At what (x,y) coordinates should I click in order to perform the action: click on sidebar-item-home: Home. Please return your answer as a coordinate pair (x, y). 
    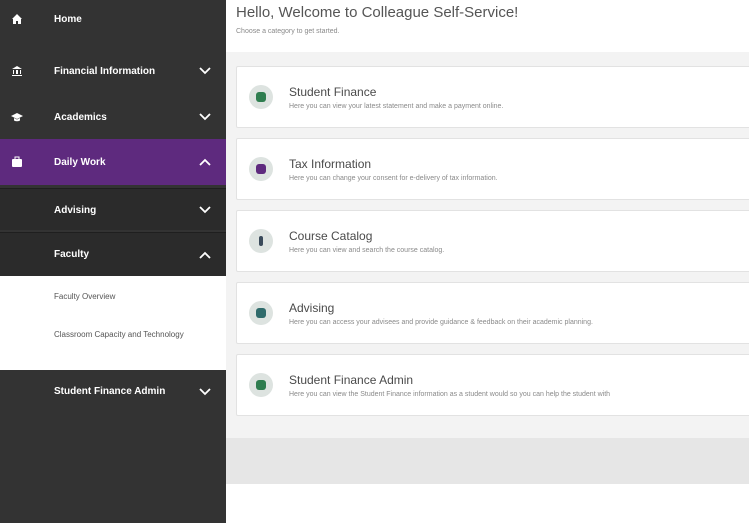
    Looking at the image, I should click on (113, 21).